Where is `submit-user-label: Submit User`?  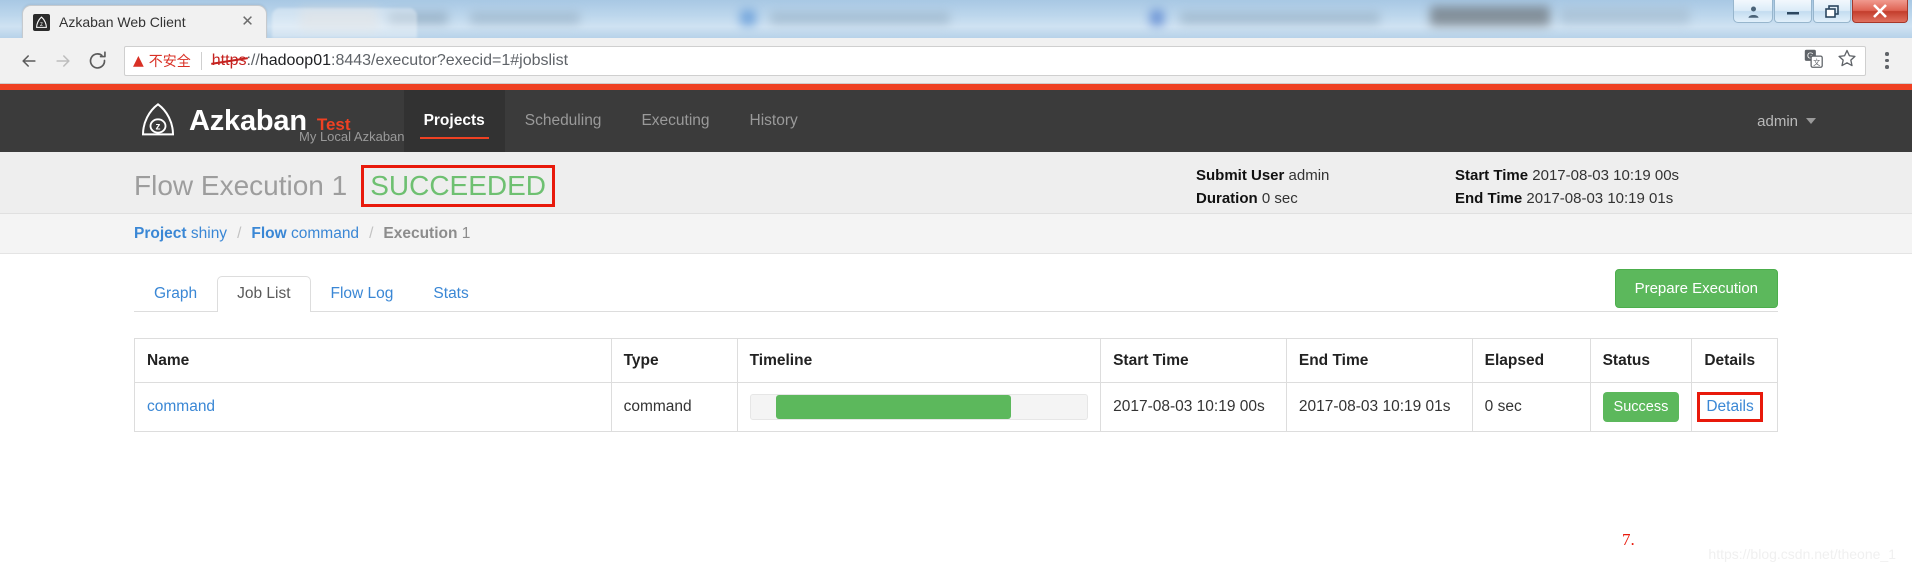
submit-user-label: Submit User is located at coordinates (1240, 175).